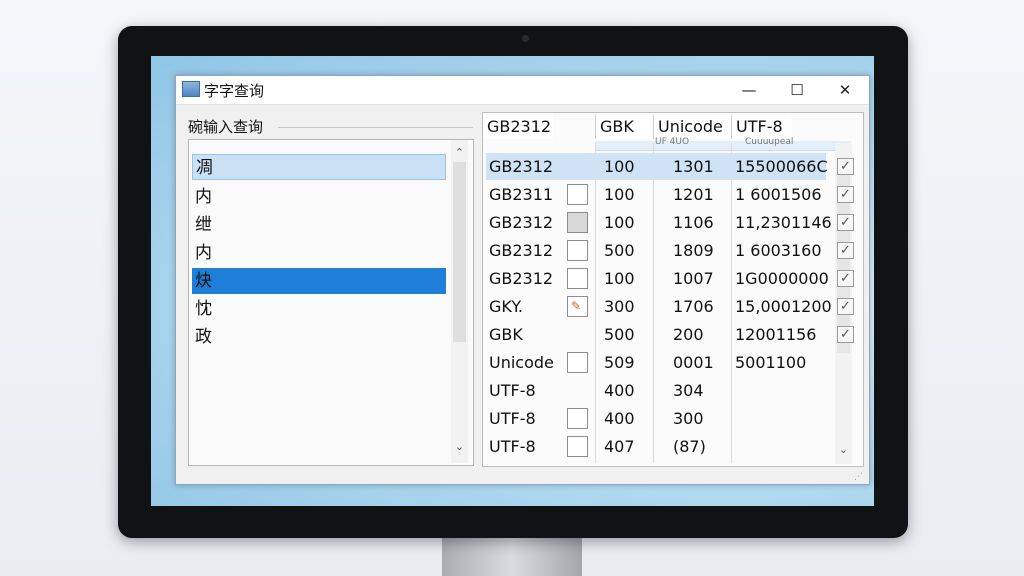 This screenshot has width=1024, height=576. What do you see at coordinates (521, 362) in the screenshot?
I see `encoding-name-cell: Unicode` at bounding box center [521, 362].